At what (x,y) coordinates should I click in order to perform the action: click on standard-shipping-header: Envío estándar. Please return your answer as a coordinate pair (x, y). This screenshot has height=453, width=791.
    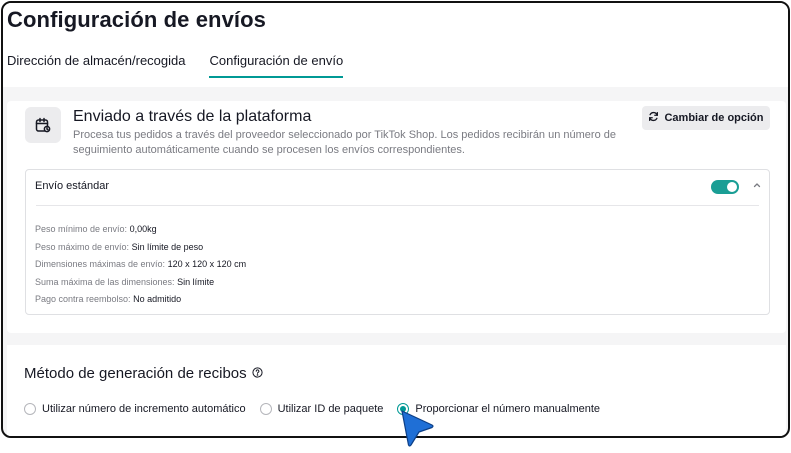
    Looking at the image, I should click on (398, 188).